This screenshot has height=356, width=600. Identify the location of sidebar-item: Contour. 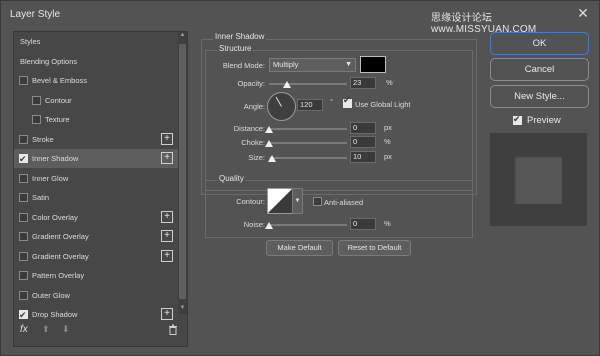
(96, 100).